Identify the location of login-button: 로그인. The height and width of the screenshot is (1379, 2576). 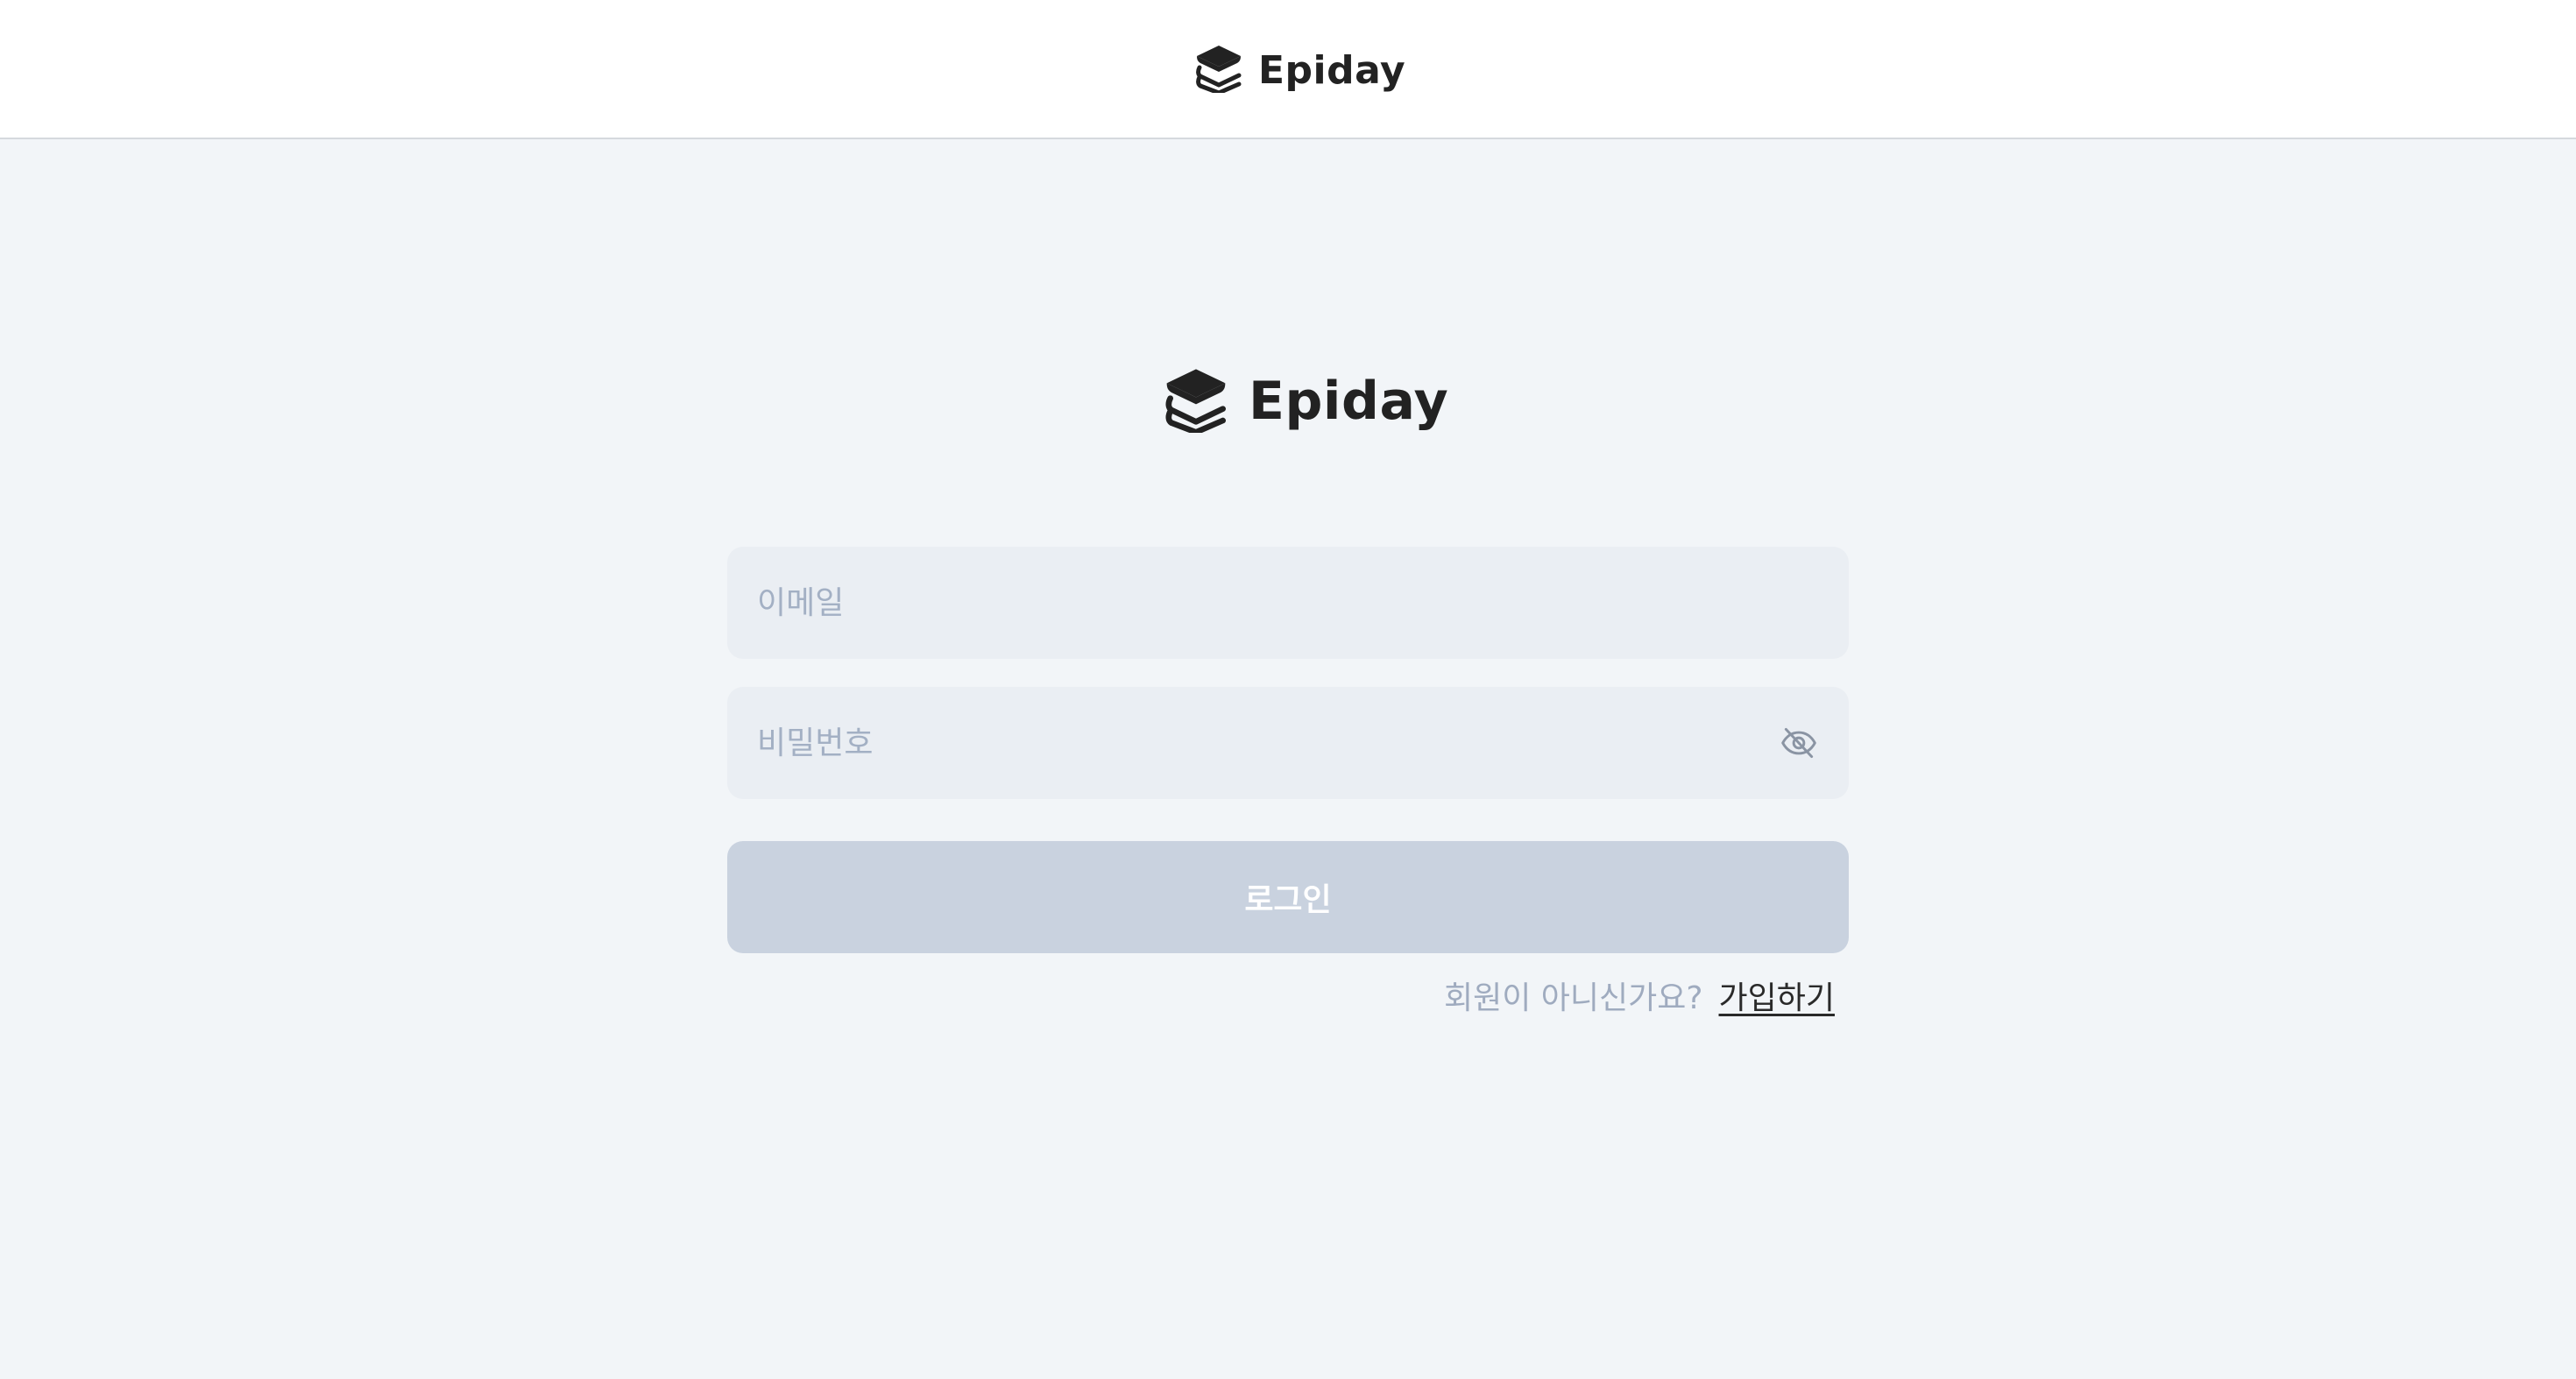
(1288, 897).